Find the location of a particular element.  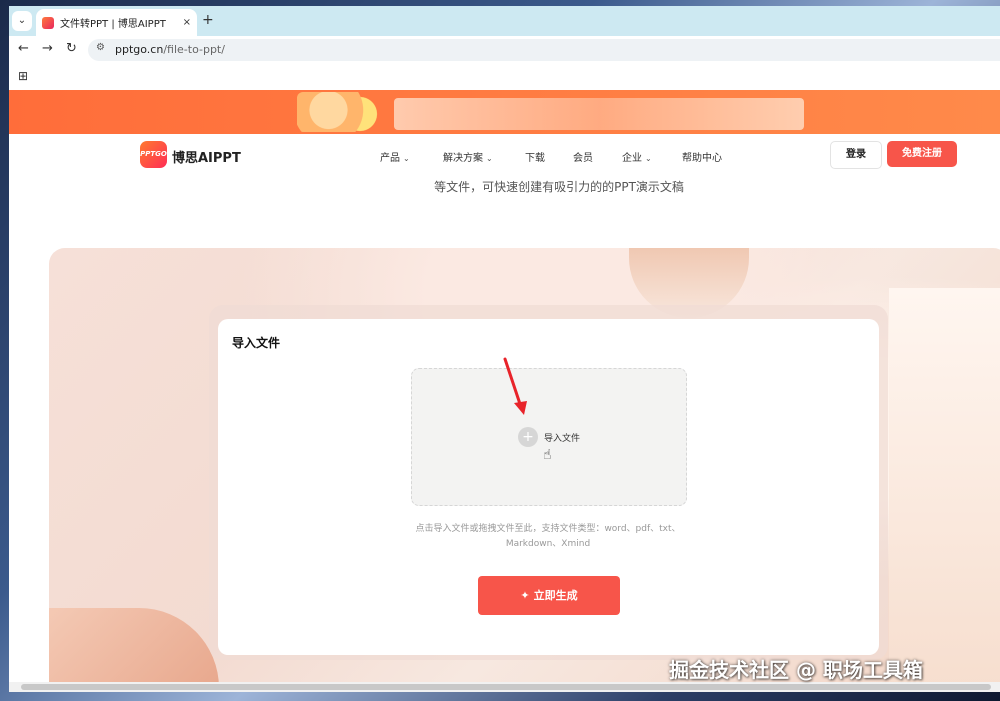

hint-line: Markdown、Xmind is located at coordinates (548, 544).